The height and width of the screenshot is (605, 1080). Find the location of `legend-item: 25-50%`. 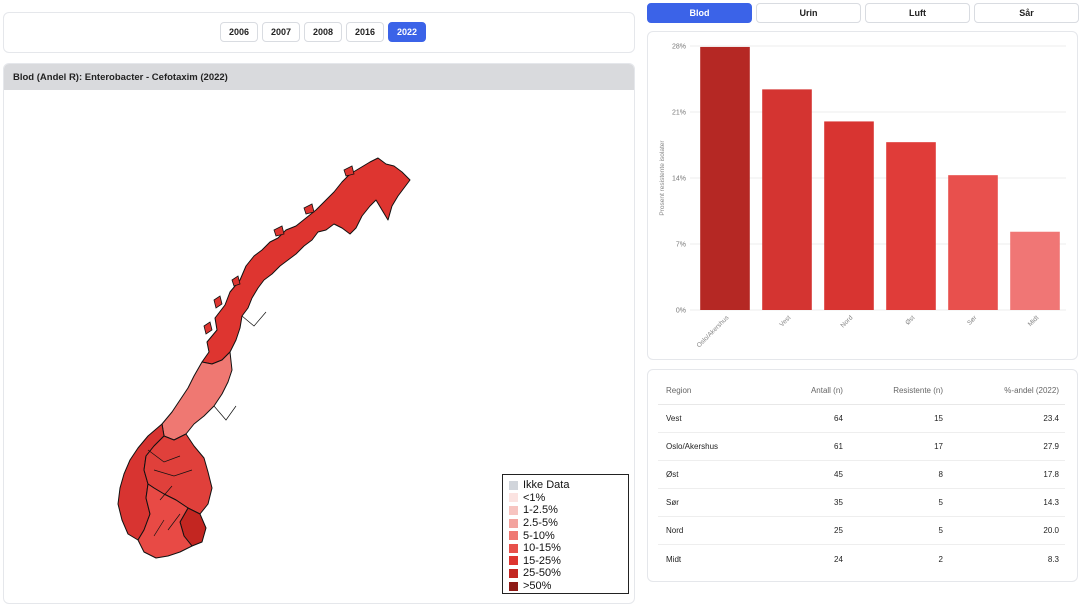

legend-item: 25-50% is located at coordinates (568, 573).